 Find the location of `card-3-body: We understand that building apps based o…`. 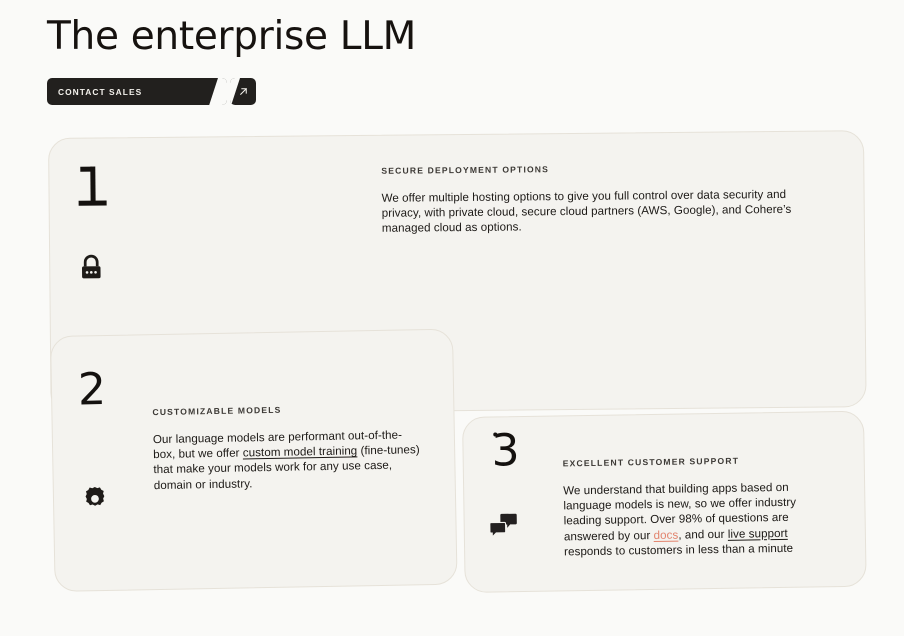

card-3-body: We understand that building apps based o… is located at coordinates (680, 519).